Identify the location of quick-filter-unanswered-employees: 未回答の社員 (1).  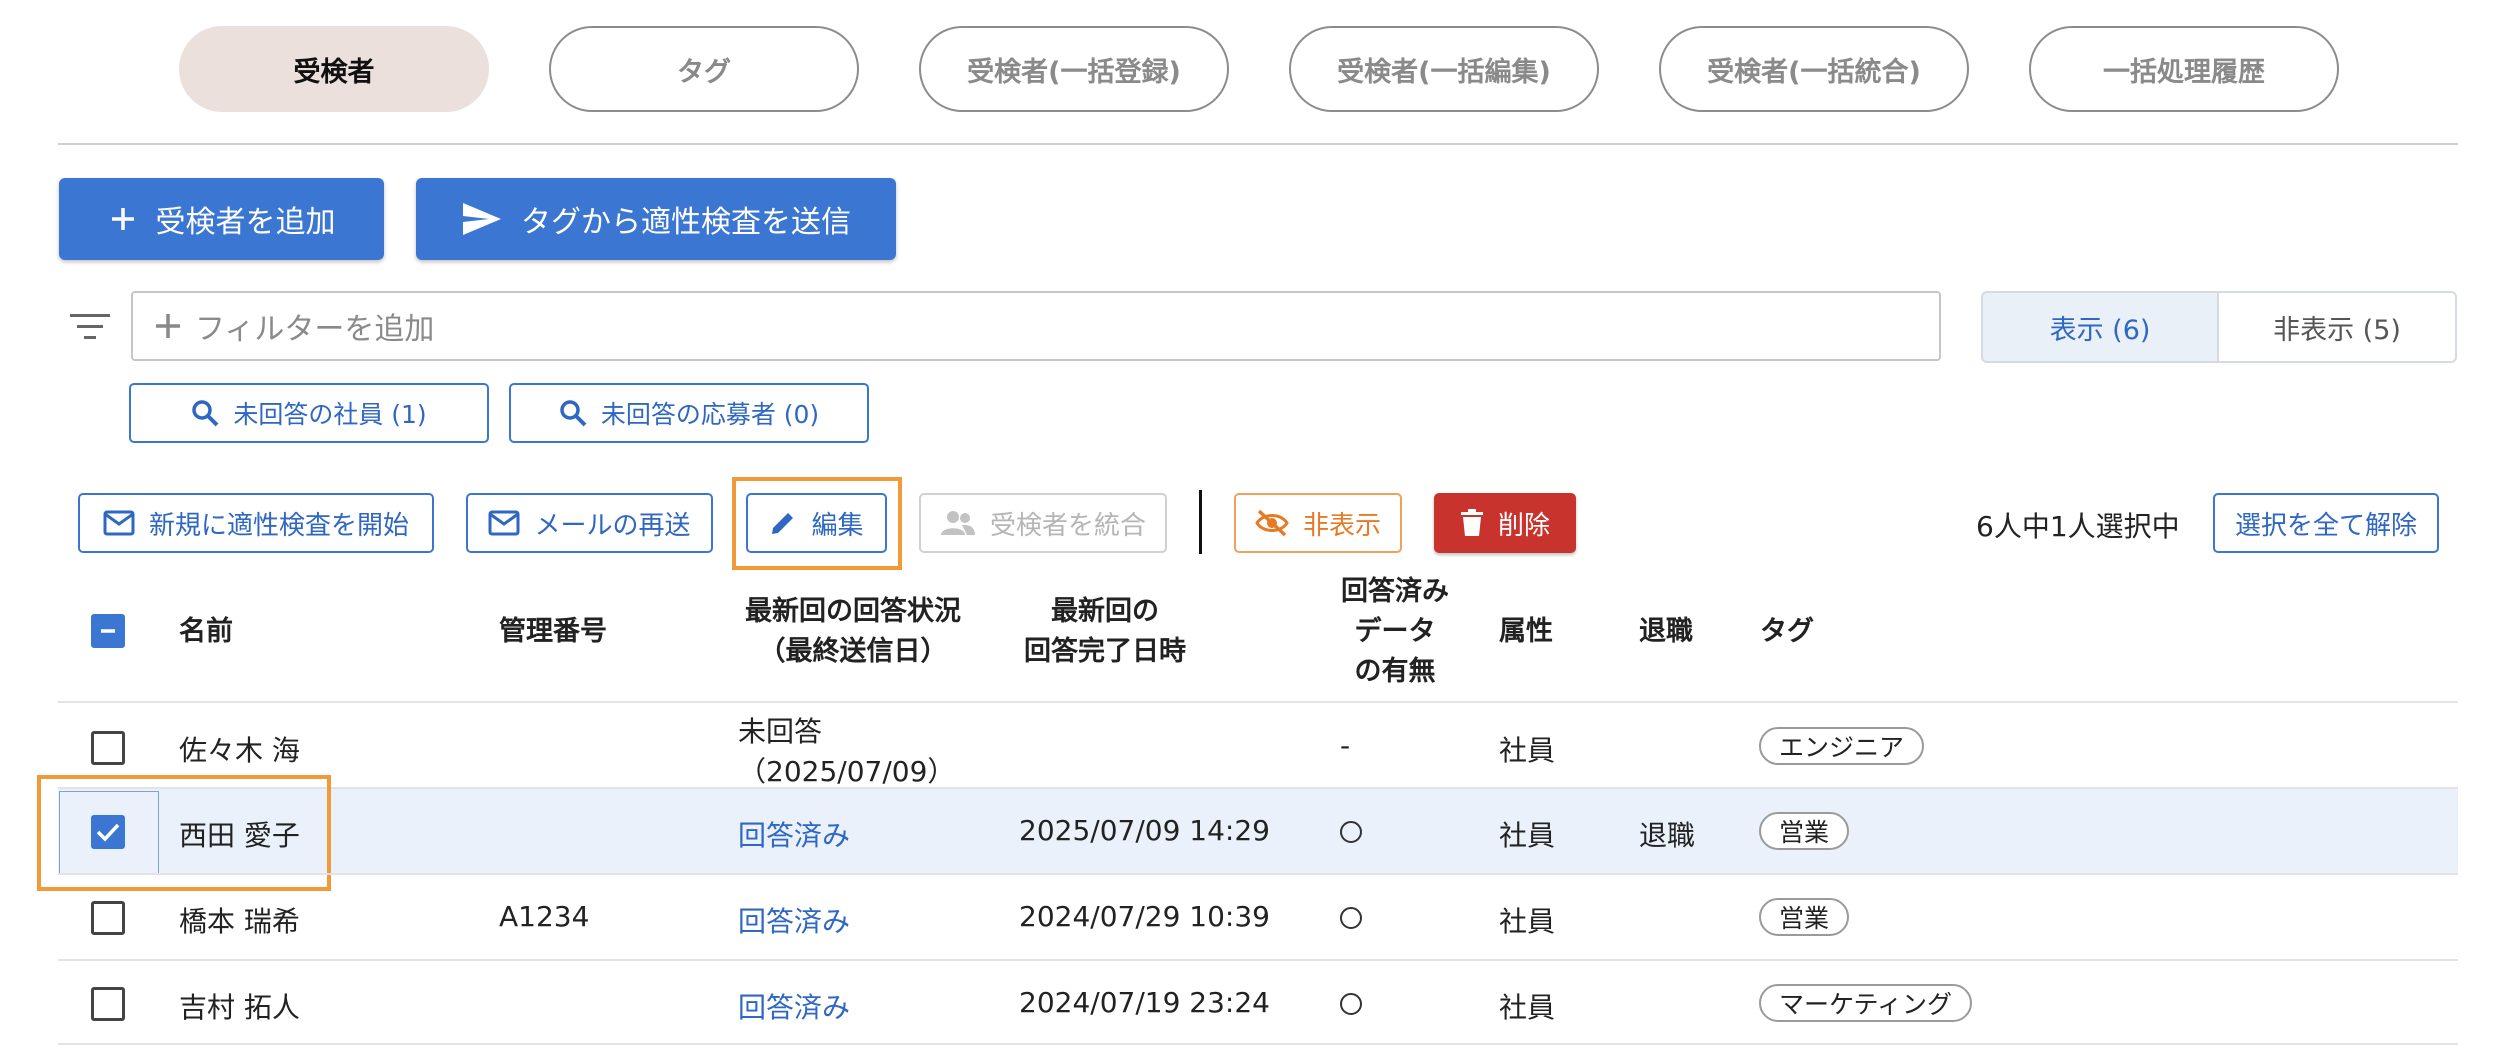
(309, 413).